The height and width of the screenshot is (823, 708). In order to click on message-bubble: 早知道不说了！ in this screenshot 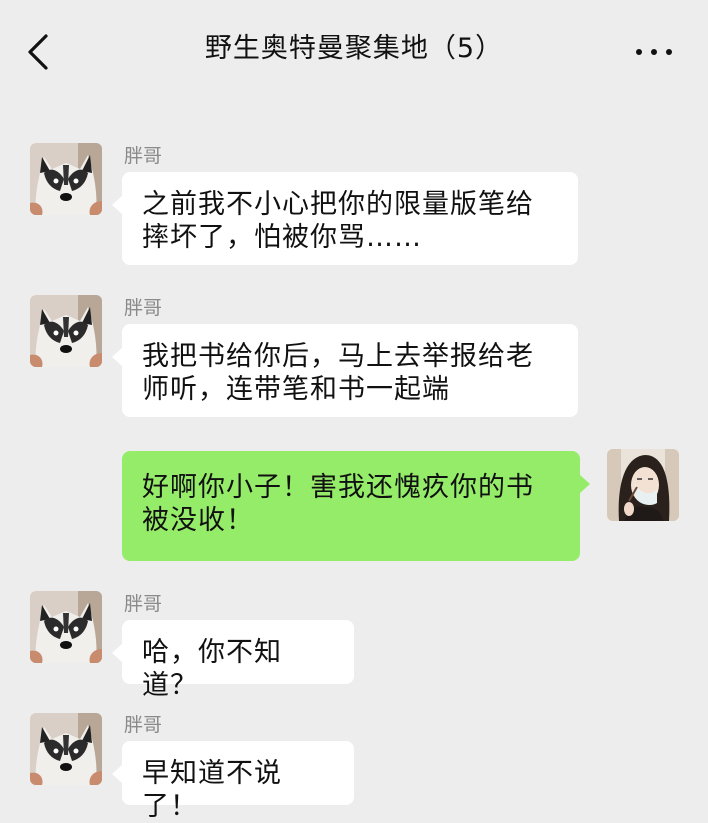, I will do `click(233, 781)`.